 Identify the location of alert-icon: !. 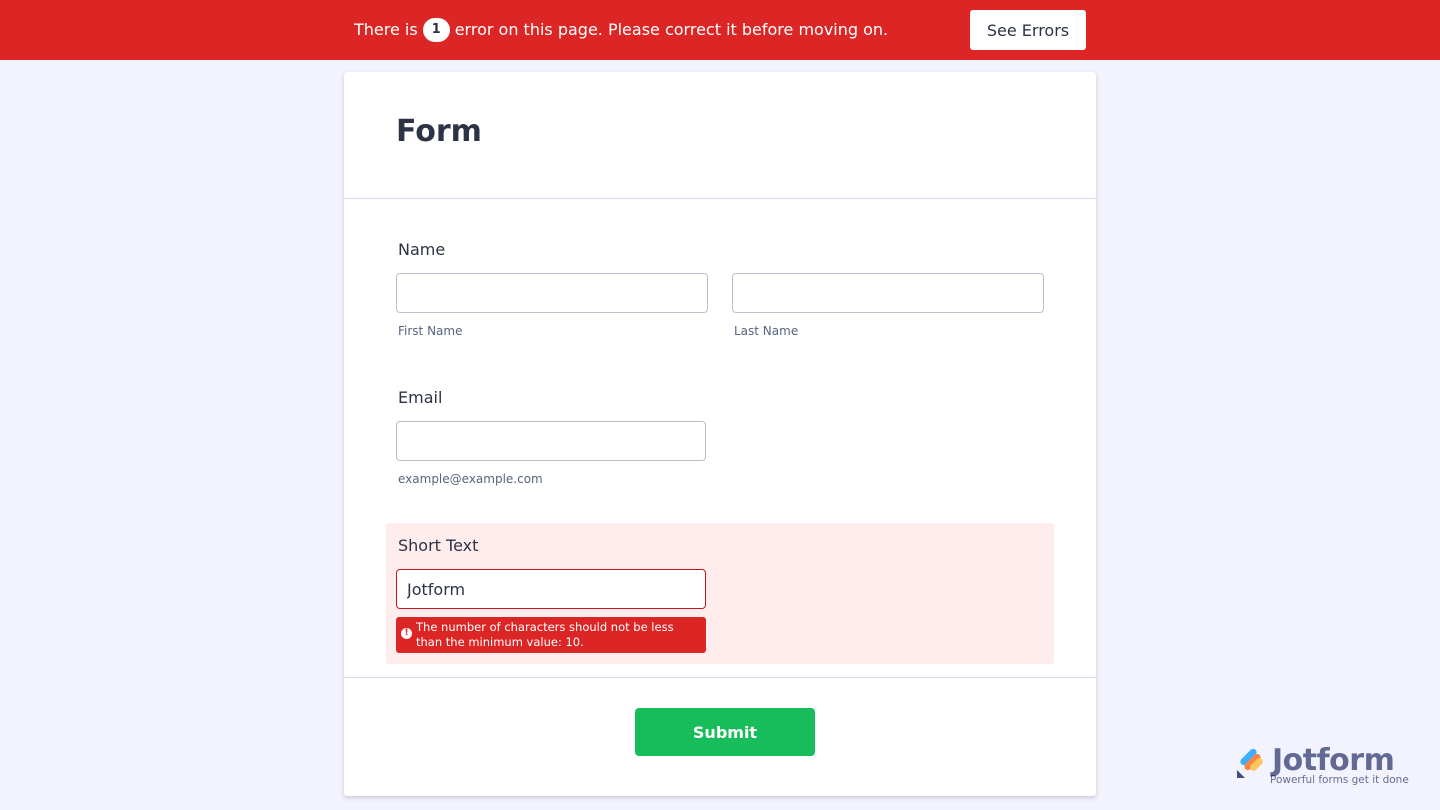
(406, 633).